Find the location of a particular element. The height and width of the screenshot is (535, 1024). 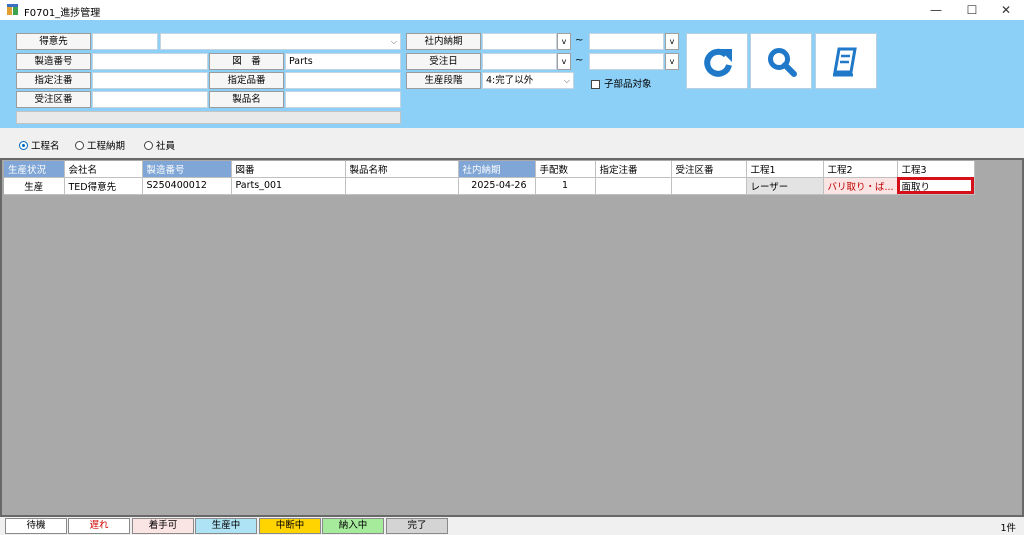

stage-label: 生産段階 is located at coordinates (443, 80).